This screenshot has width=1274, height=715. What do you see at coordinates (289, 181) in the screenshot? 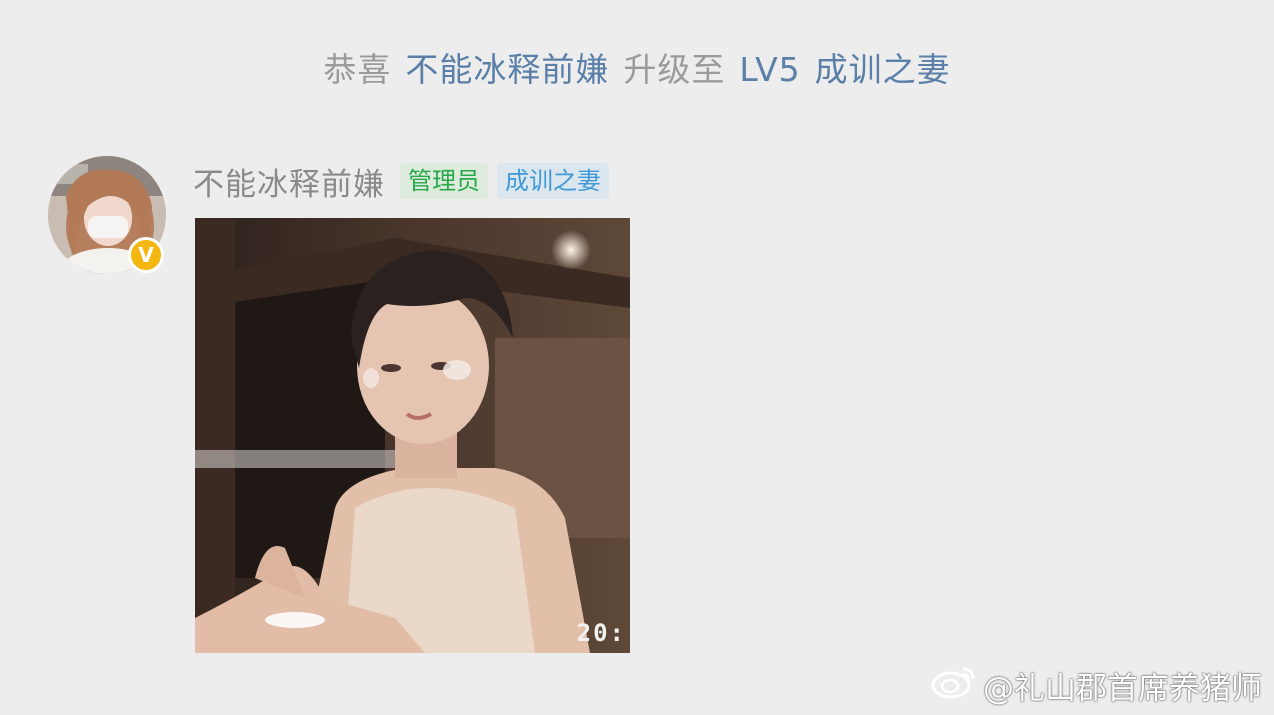
I see `username: 不能冰释前嫌` at bounding box center [289, 181].